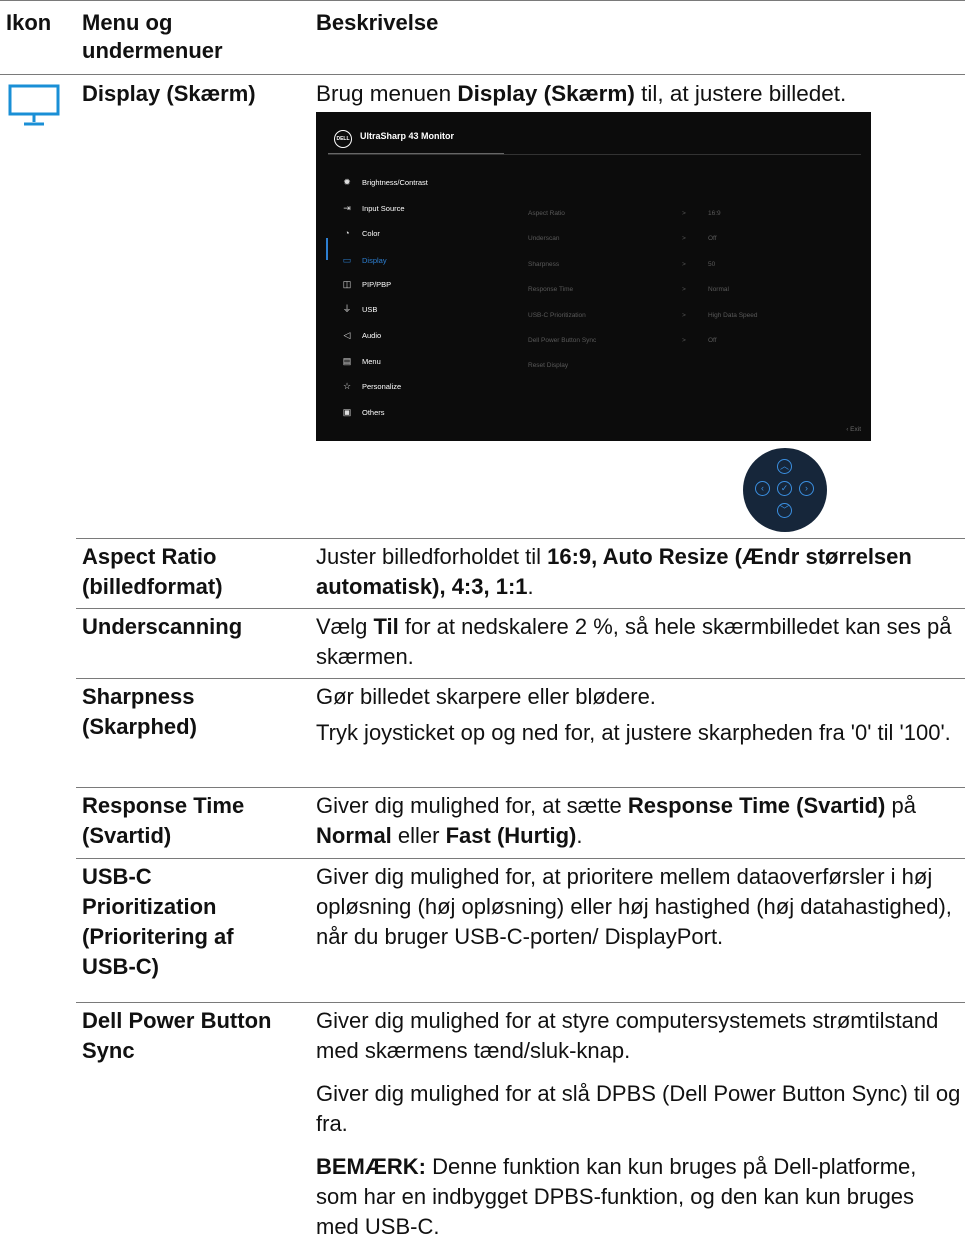 The height and width of the screenshot is (1242, 965). What do you see at coordinates (482, 37) in the screenshot?
I see `table-header: Ikon Menu og undermenuer Beskrivelse` at bounding box center [482, 37].